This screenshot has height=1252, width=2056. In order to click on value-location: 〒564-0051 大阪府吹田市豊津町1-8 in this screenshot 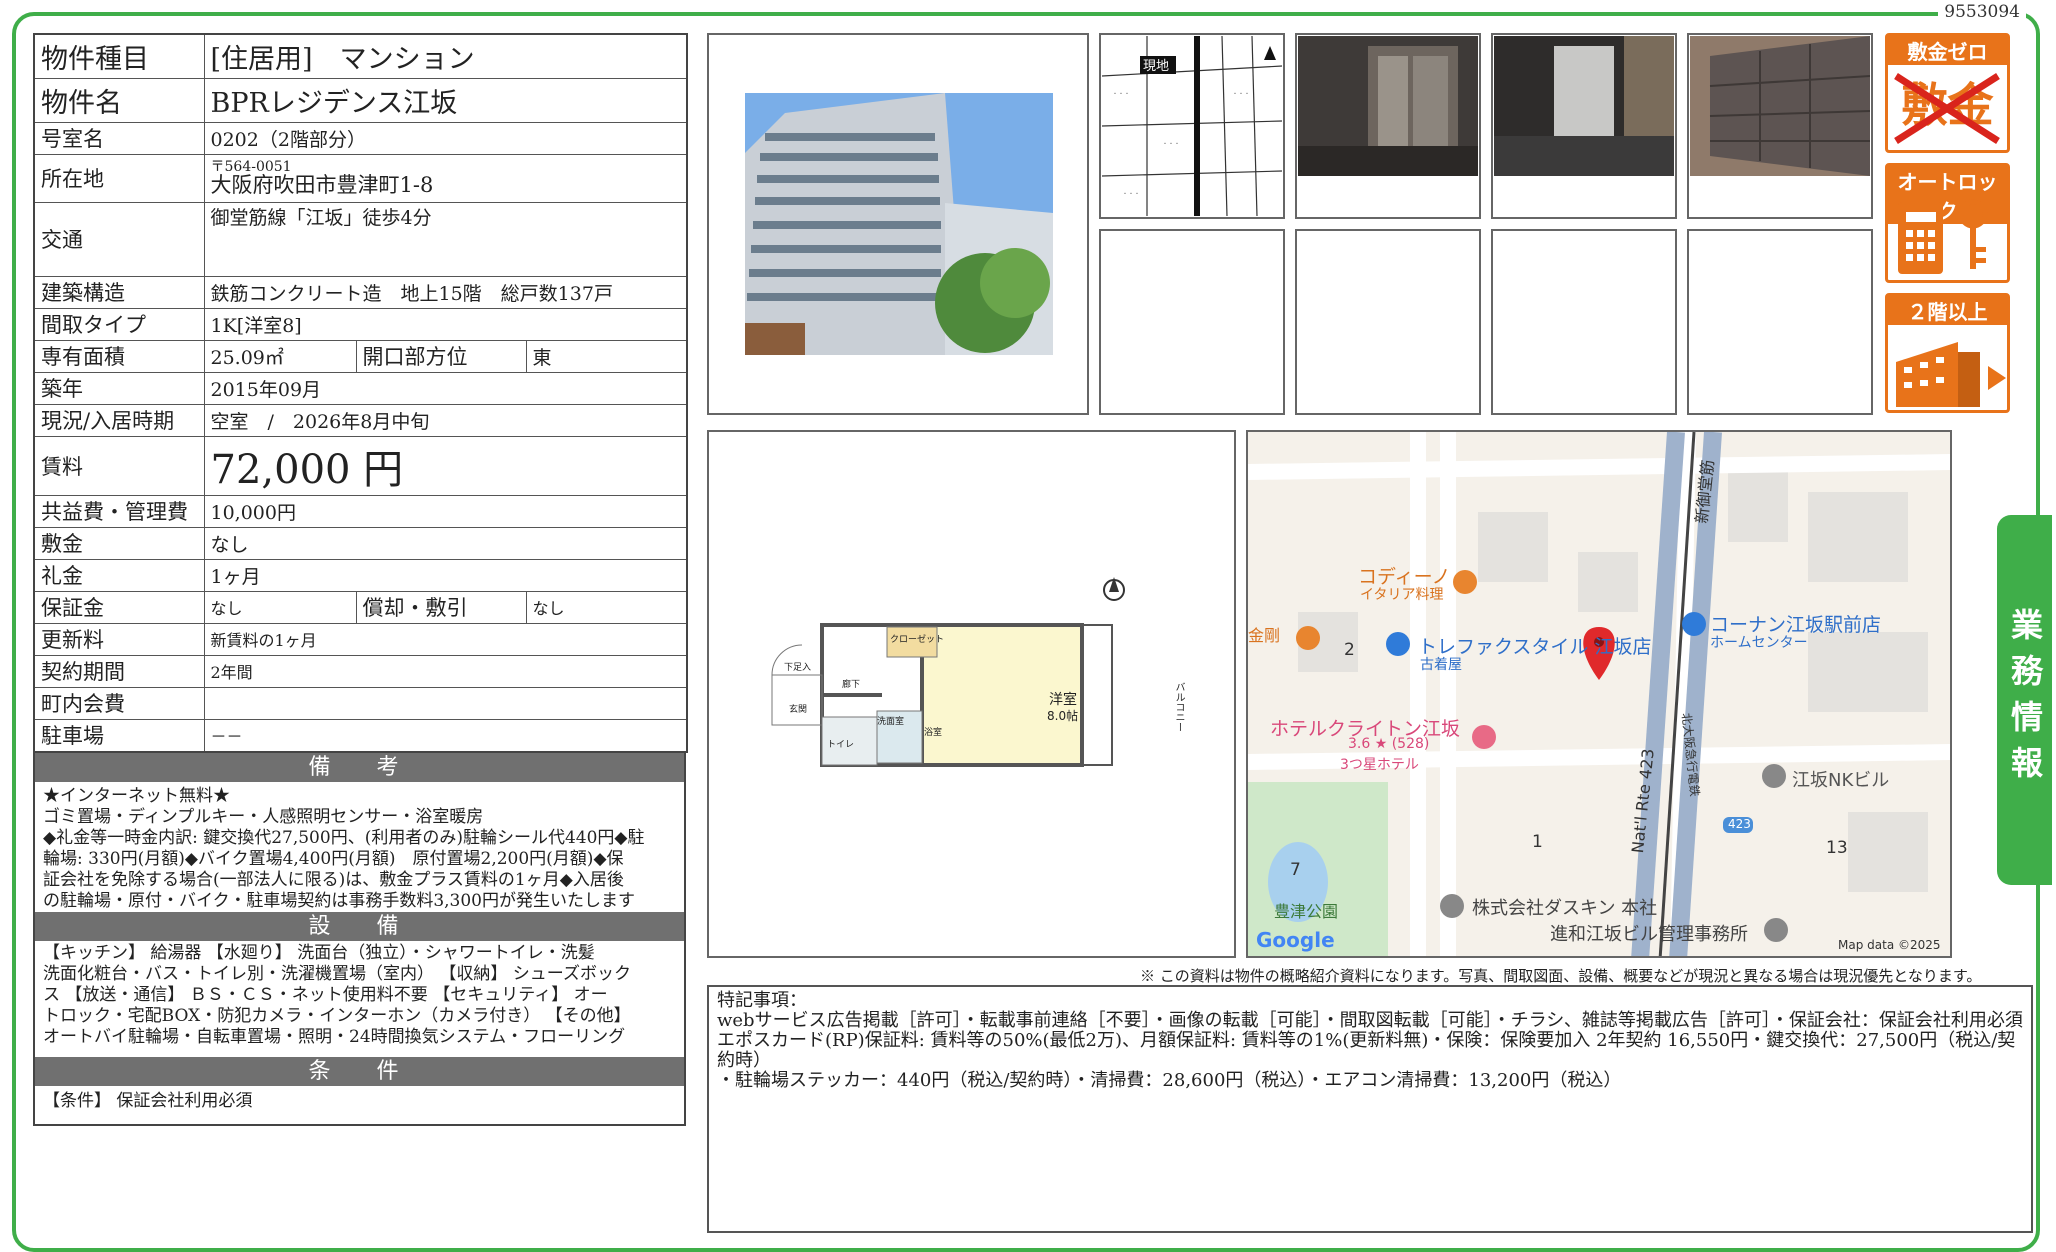, I will do `click(445, 178)`.